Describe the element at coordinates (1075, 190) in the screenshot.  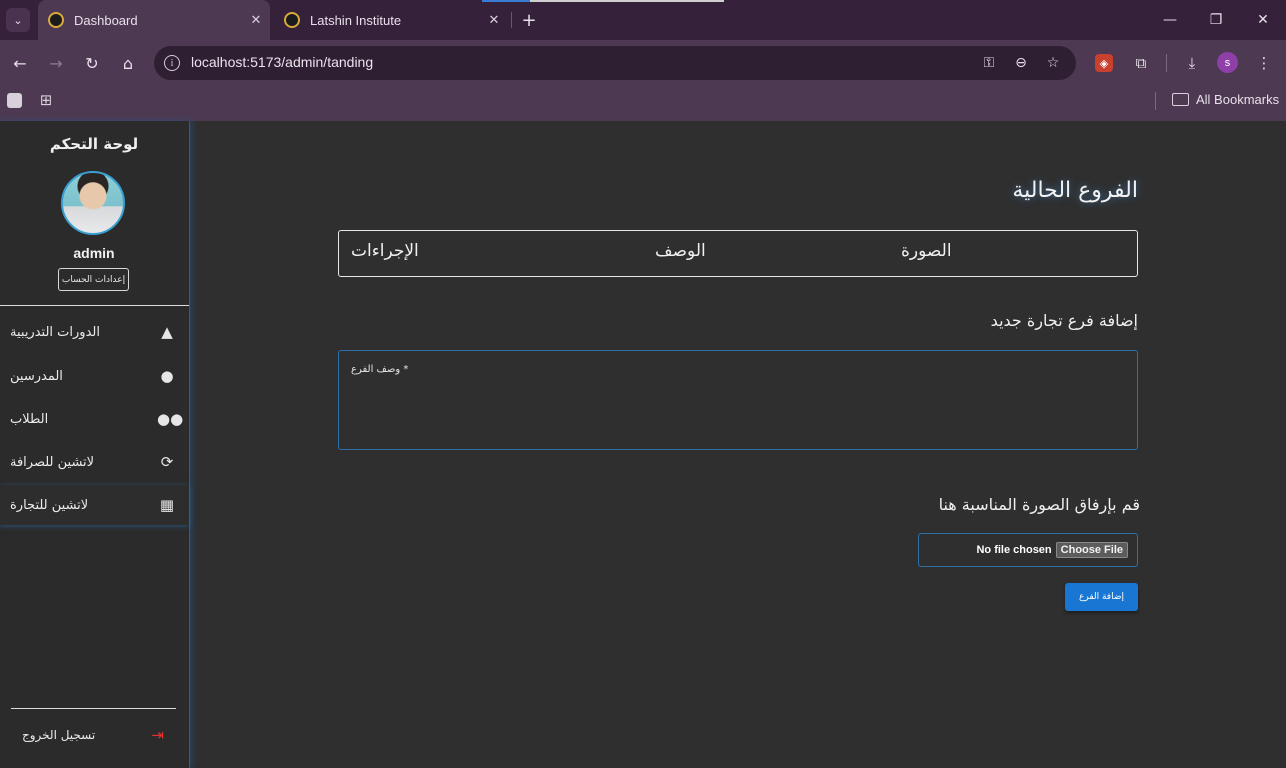
I see `page-title: الفروع الحالية` at that location.